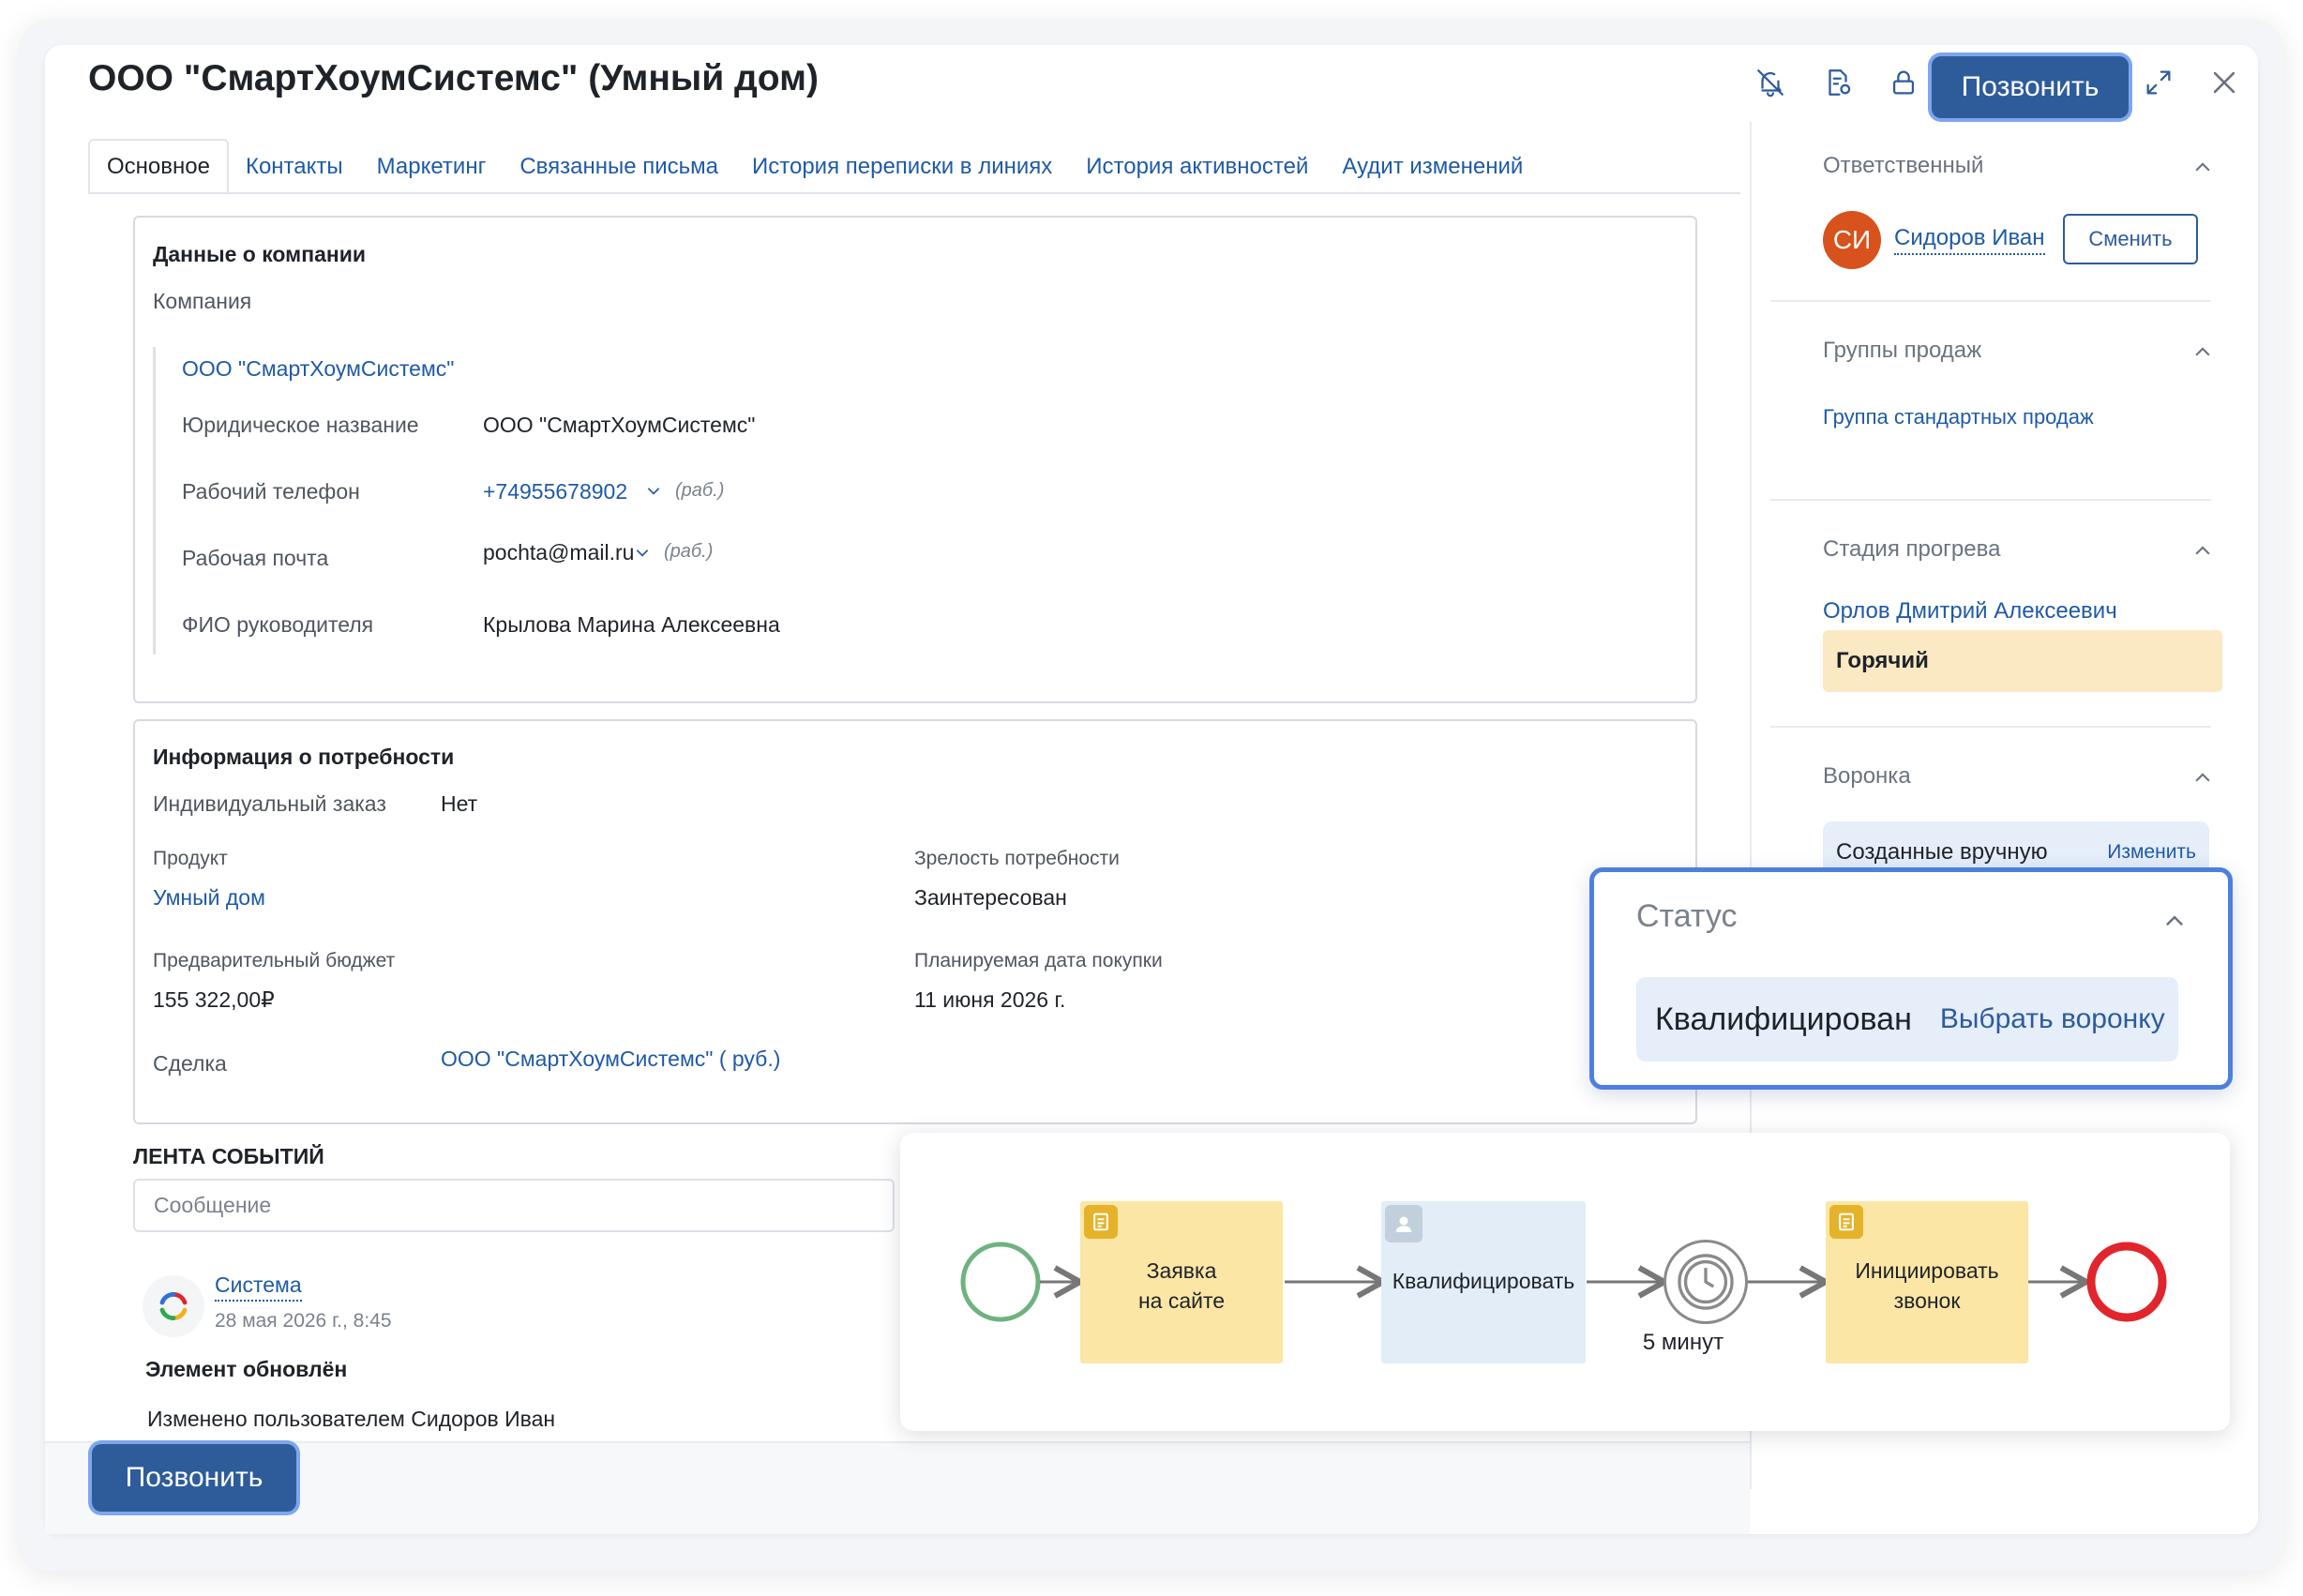 This screenshot has width=2303, height=1596. What do you see at coordinates (619, 167) in the screenshot?
I see `tab-related-emails: Связанные письма` at bounding box center [619, 167].